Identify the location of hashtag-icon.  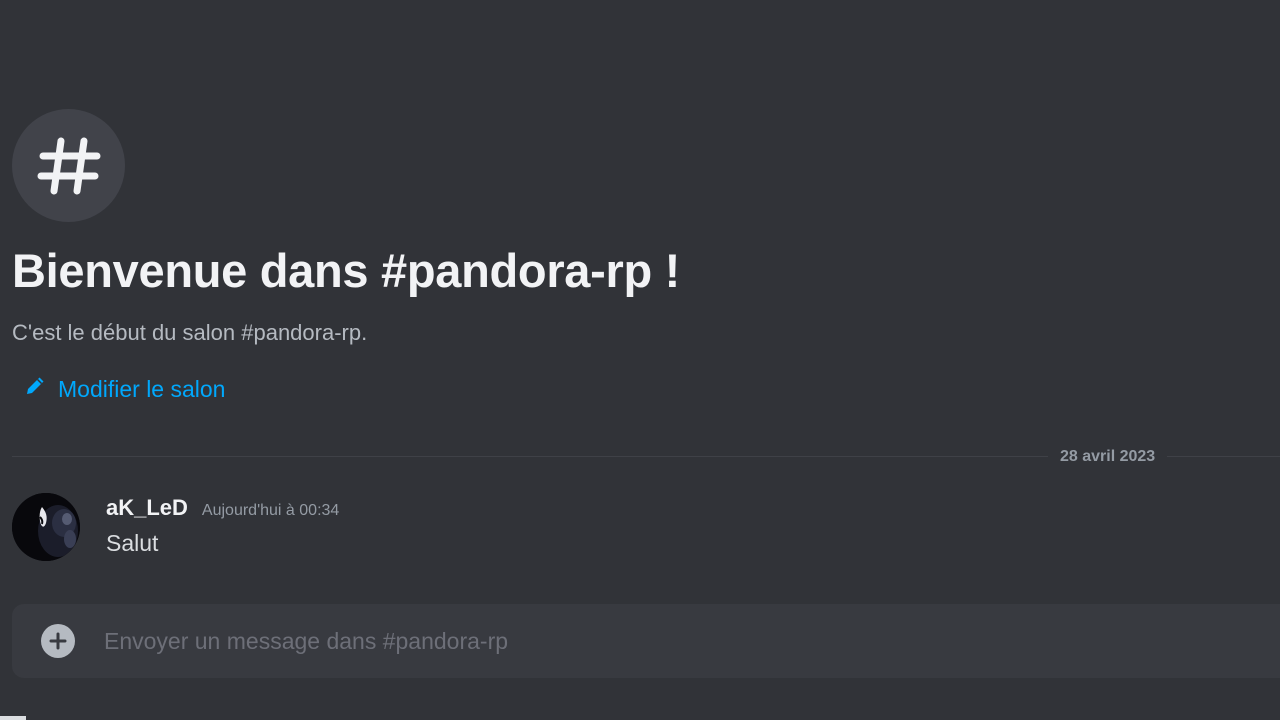
(68, 165).